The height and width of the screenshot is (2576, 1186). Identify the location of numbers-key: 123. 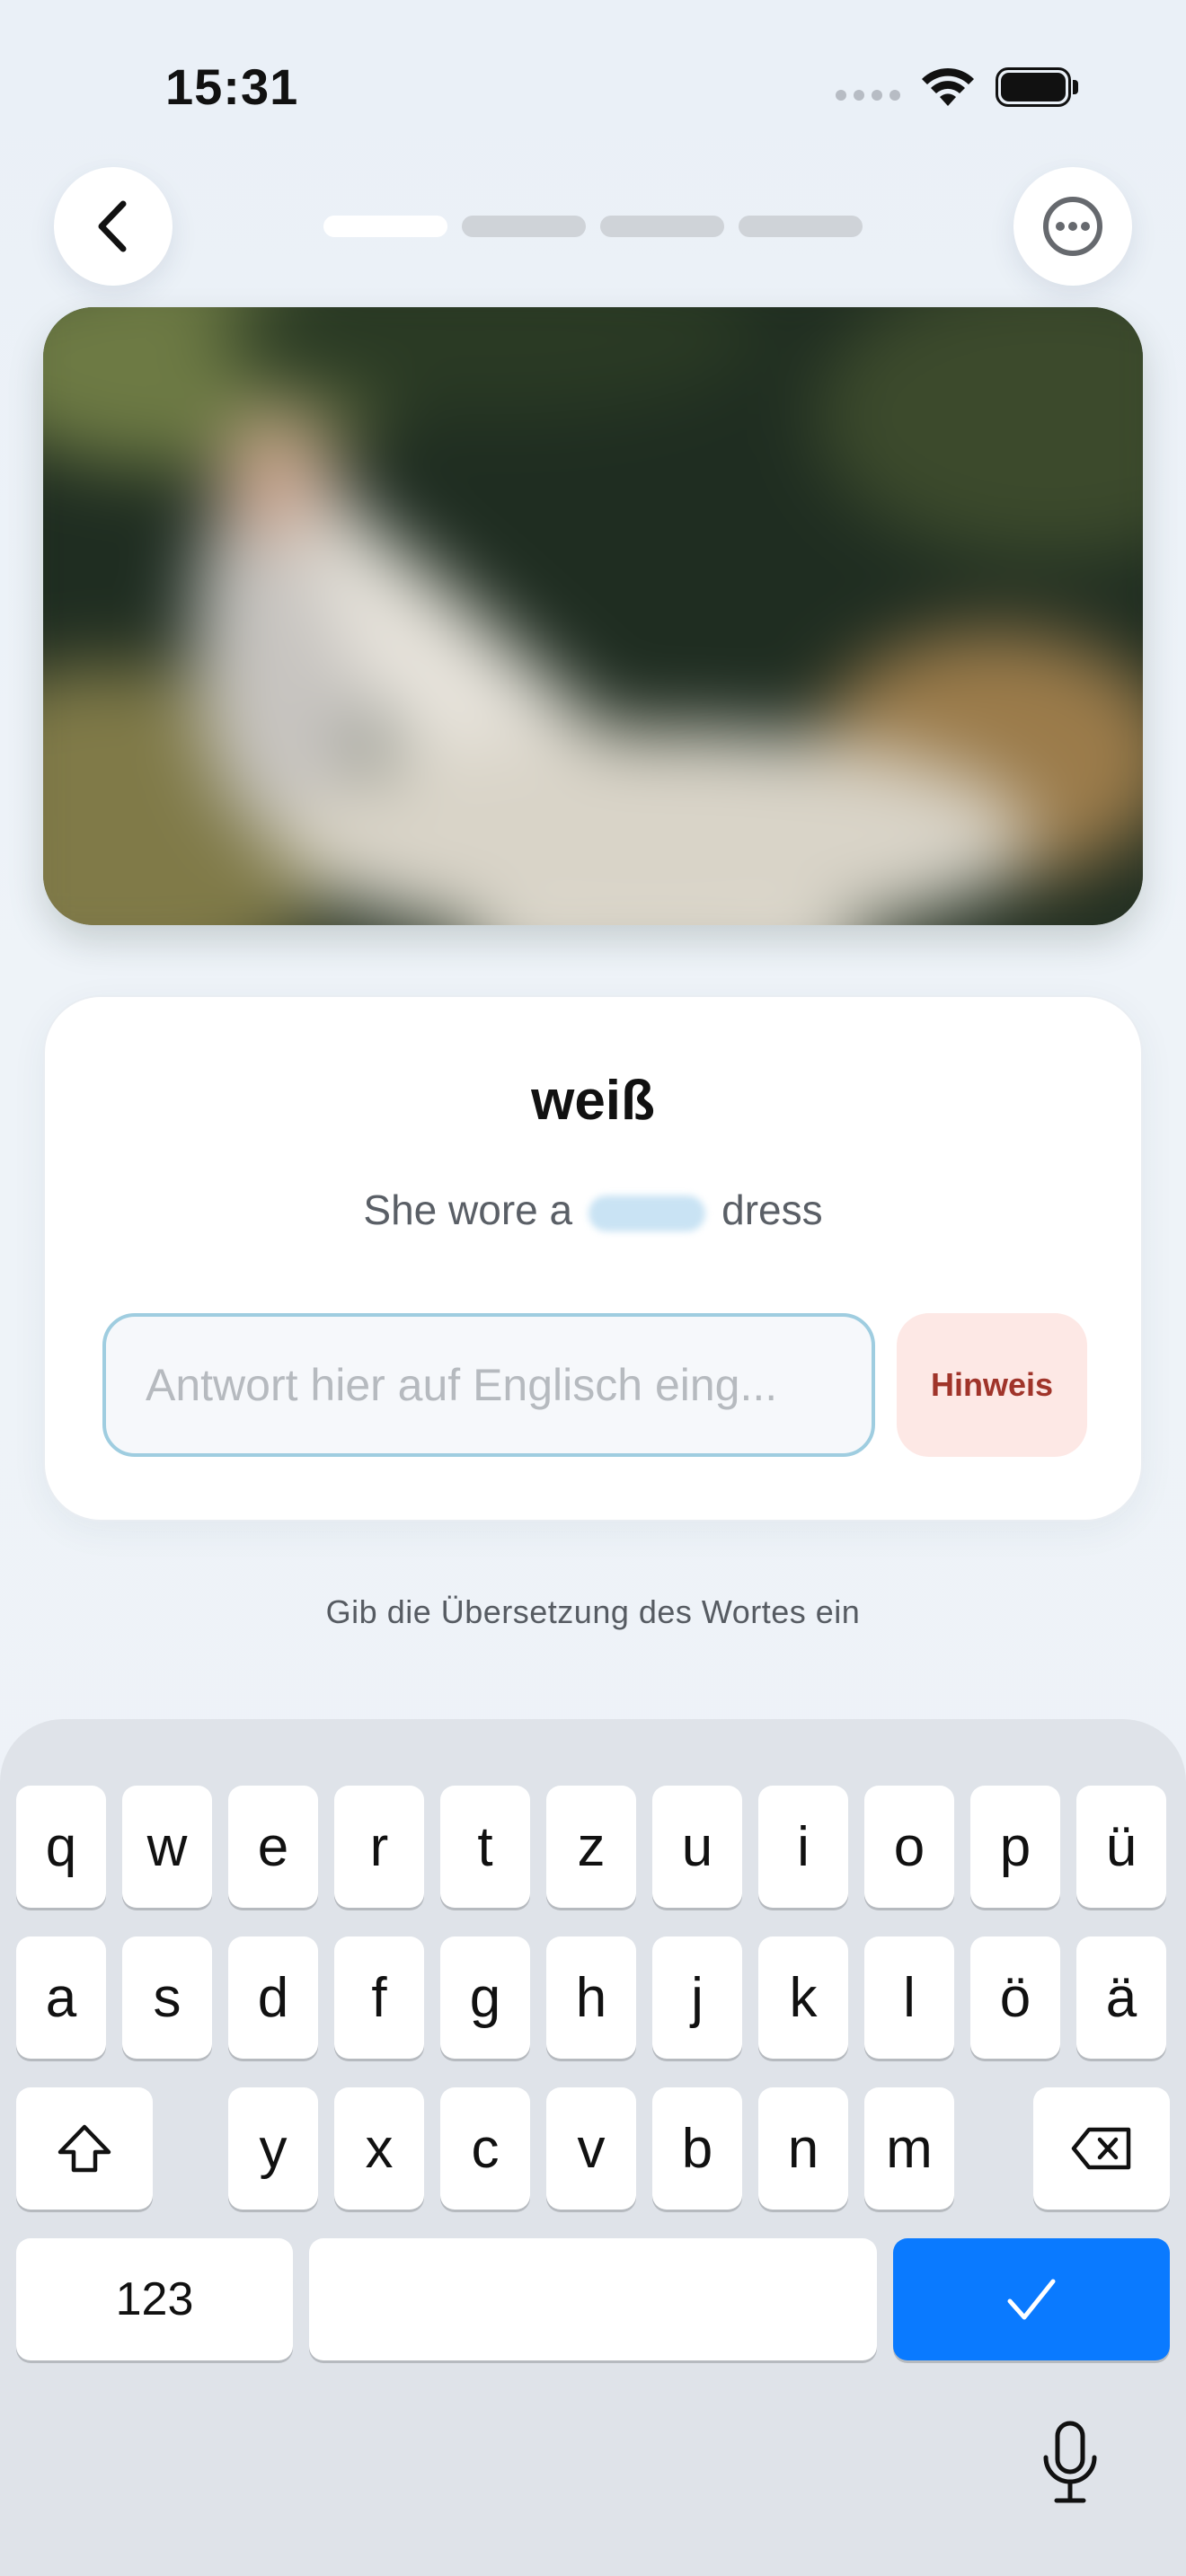
(154, 2299).